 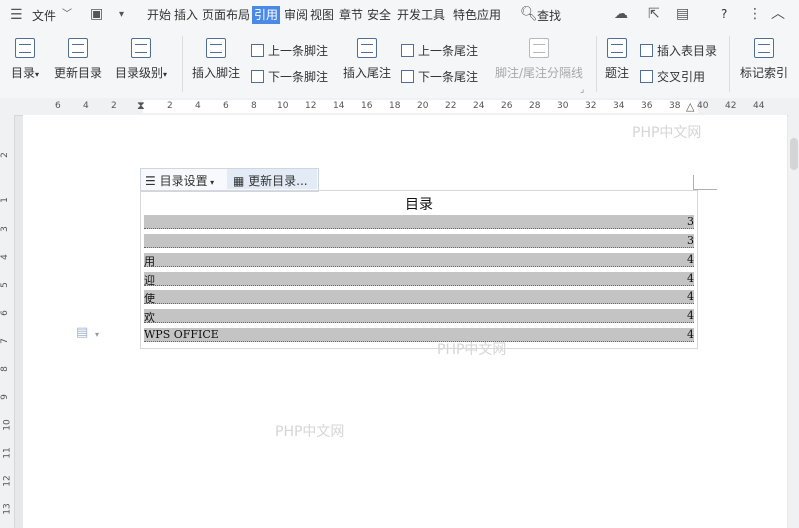 What do you see at coordinates (539, 59) in the screenshot?
I see `footnote-separator-button: 脚注/尾注分隔线` at bounding box center [539, 59].